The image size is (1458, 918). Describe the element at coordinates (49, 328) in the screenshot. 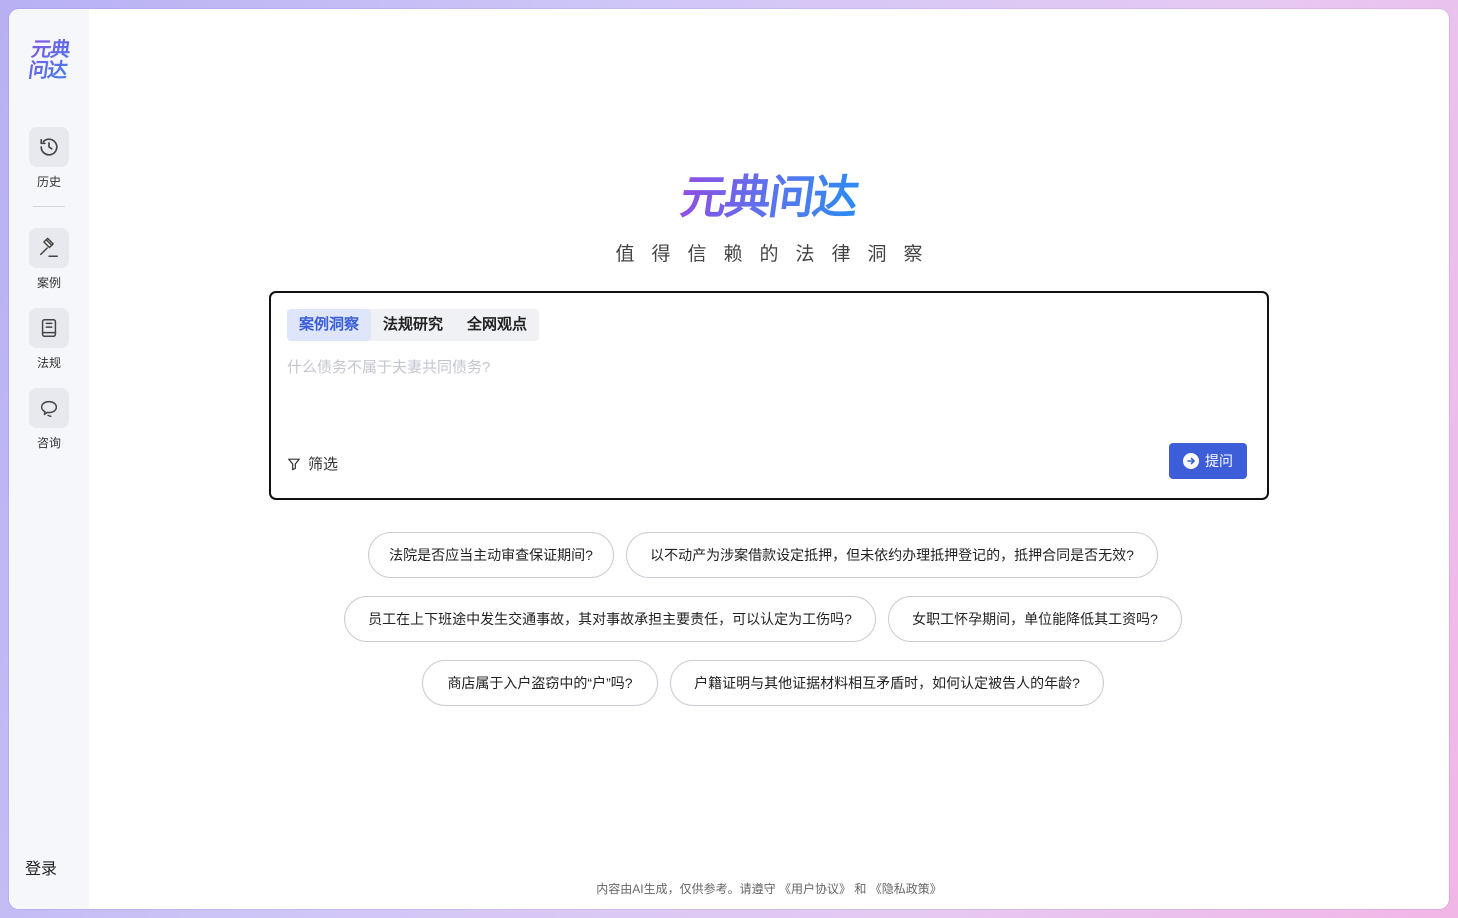

I see `book-icon` at that location.